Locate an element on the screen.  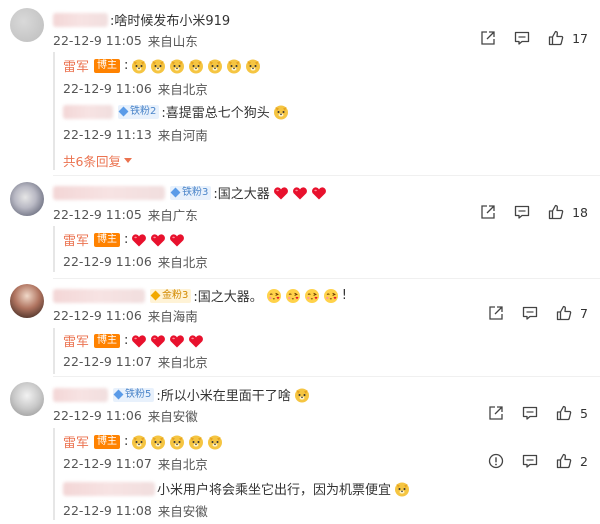
like-count: 18 is located at coordinates (580, 212).